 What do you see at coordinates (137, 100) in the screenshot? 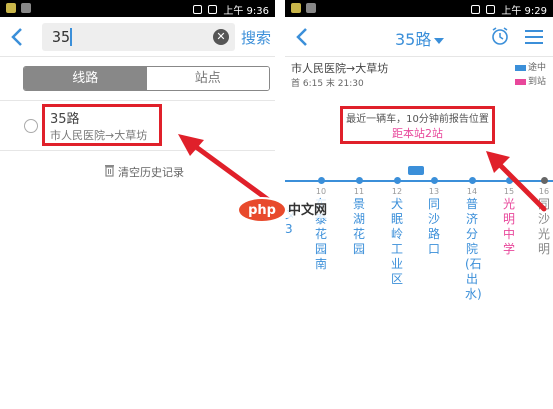
I see `divider` at bounding box center [137, 100].